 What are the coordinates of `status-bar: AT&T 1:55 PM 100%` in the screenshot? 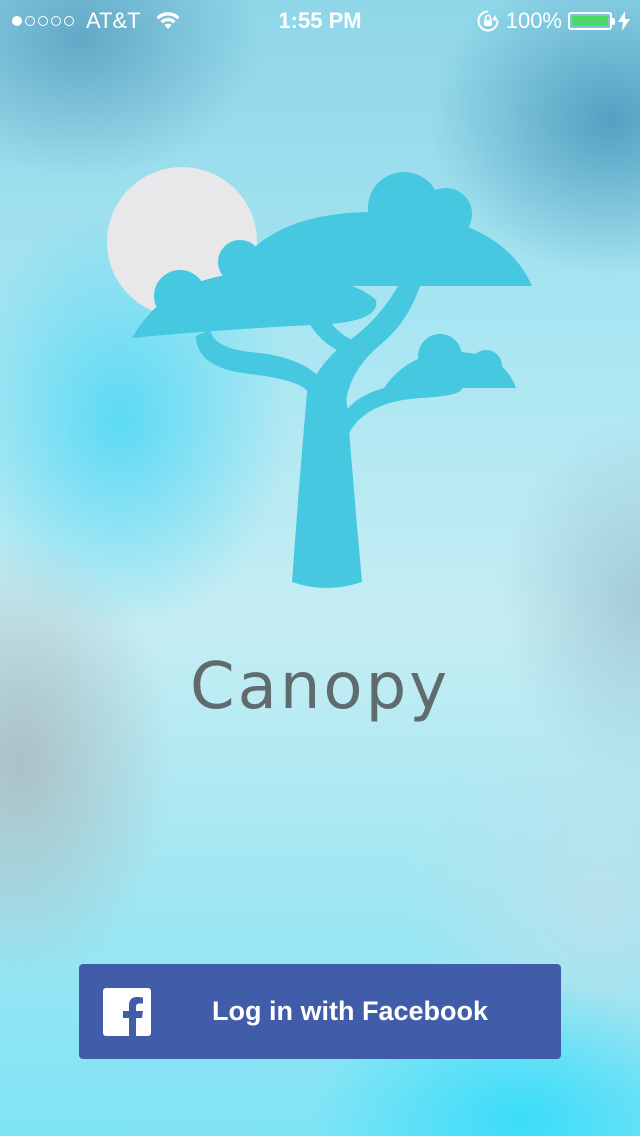 It's located at (320, 20).